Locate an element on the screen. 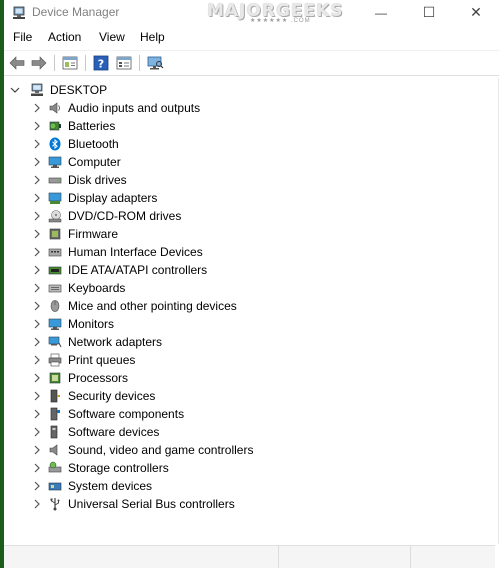 The image size is (499, 568). minimize-button: — is located at coordinates (381, 12).